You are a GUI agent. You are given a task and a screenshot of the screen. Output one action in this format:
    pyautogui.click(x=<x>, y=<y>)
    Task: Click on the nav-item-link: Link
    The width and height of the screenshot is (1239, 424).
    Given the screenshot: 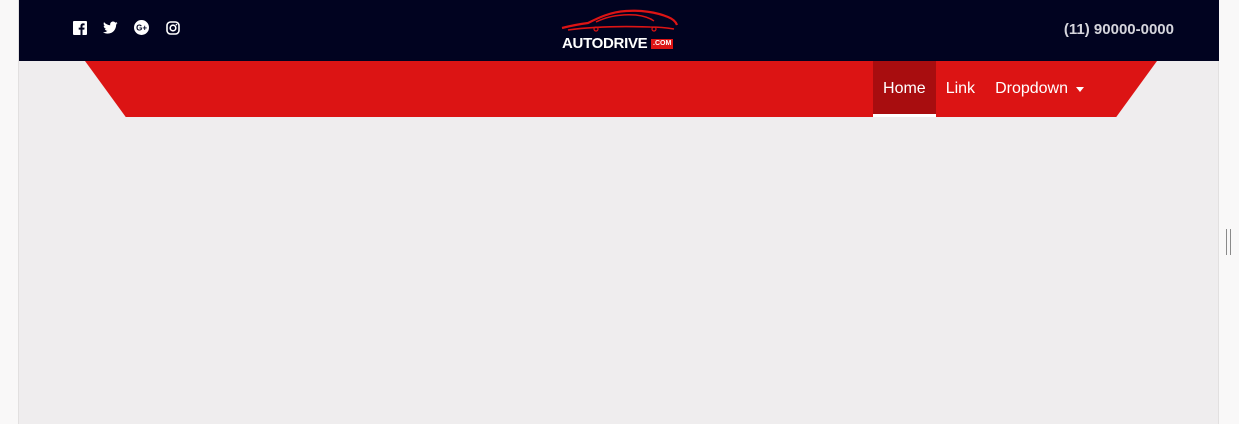 What is the action you would take?
    pyautogui.click(x=960, y=89)
    